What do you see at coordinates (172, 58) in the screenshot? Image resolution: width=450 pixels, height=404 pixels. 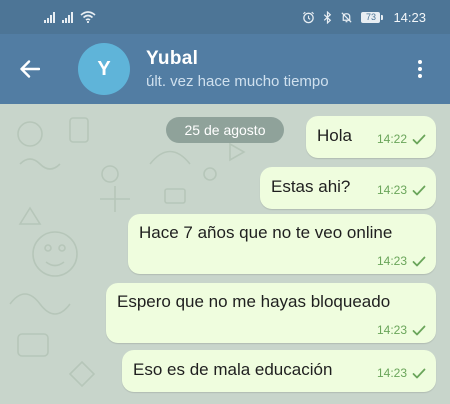 I see `contact-name: Yubal` at bounding box center [172, 58].